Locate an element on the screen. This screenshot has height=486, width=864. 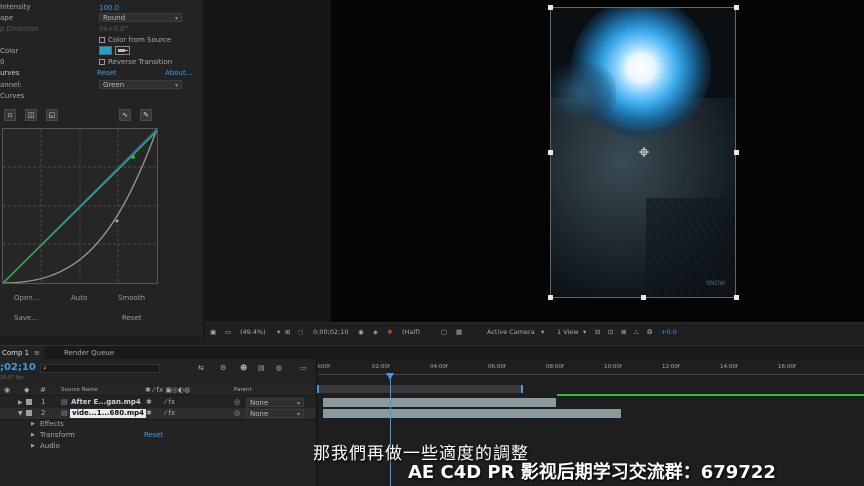
zoom-dropdown: (49.4%) is located at coordinates (253, 332).